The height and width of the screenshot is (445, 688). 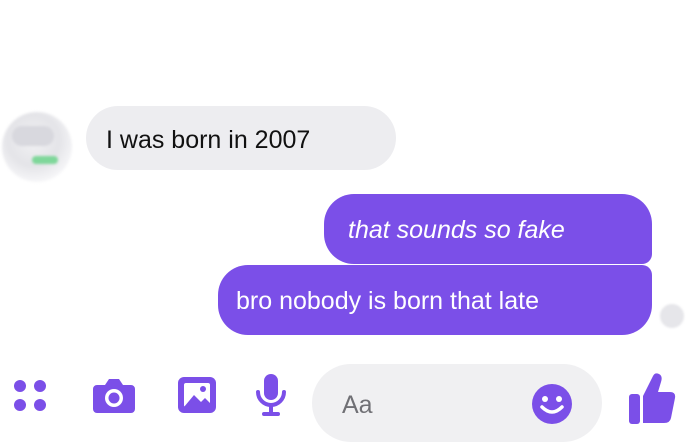 I want to click on sent-message: bro nobody is born that late, so click(x=435, y=300).